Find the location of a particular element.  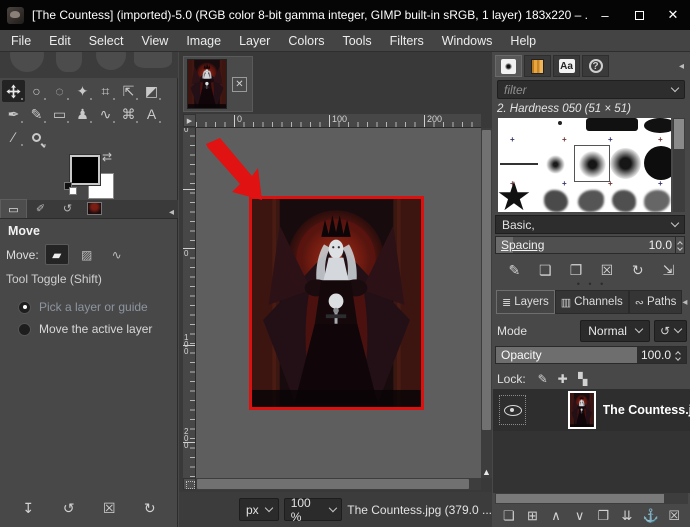

horizontal-ruler: 0 100 200 is located at coordinates (338, 121).